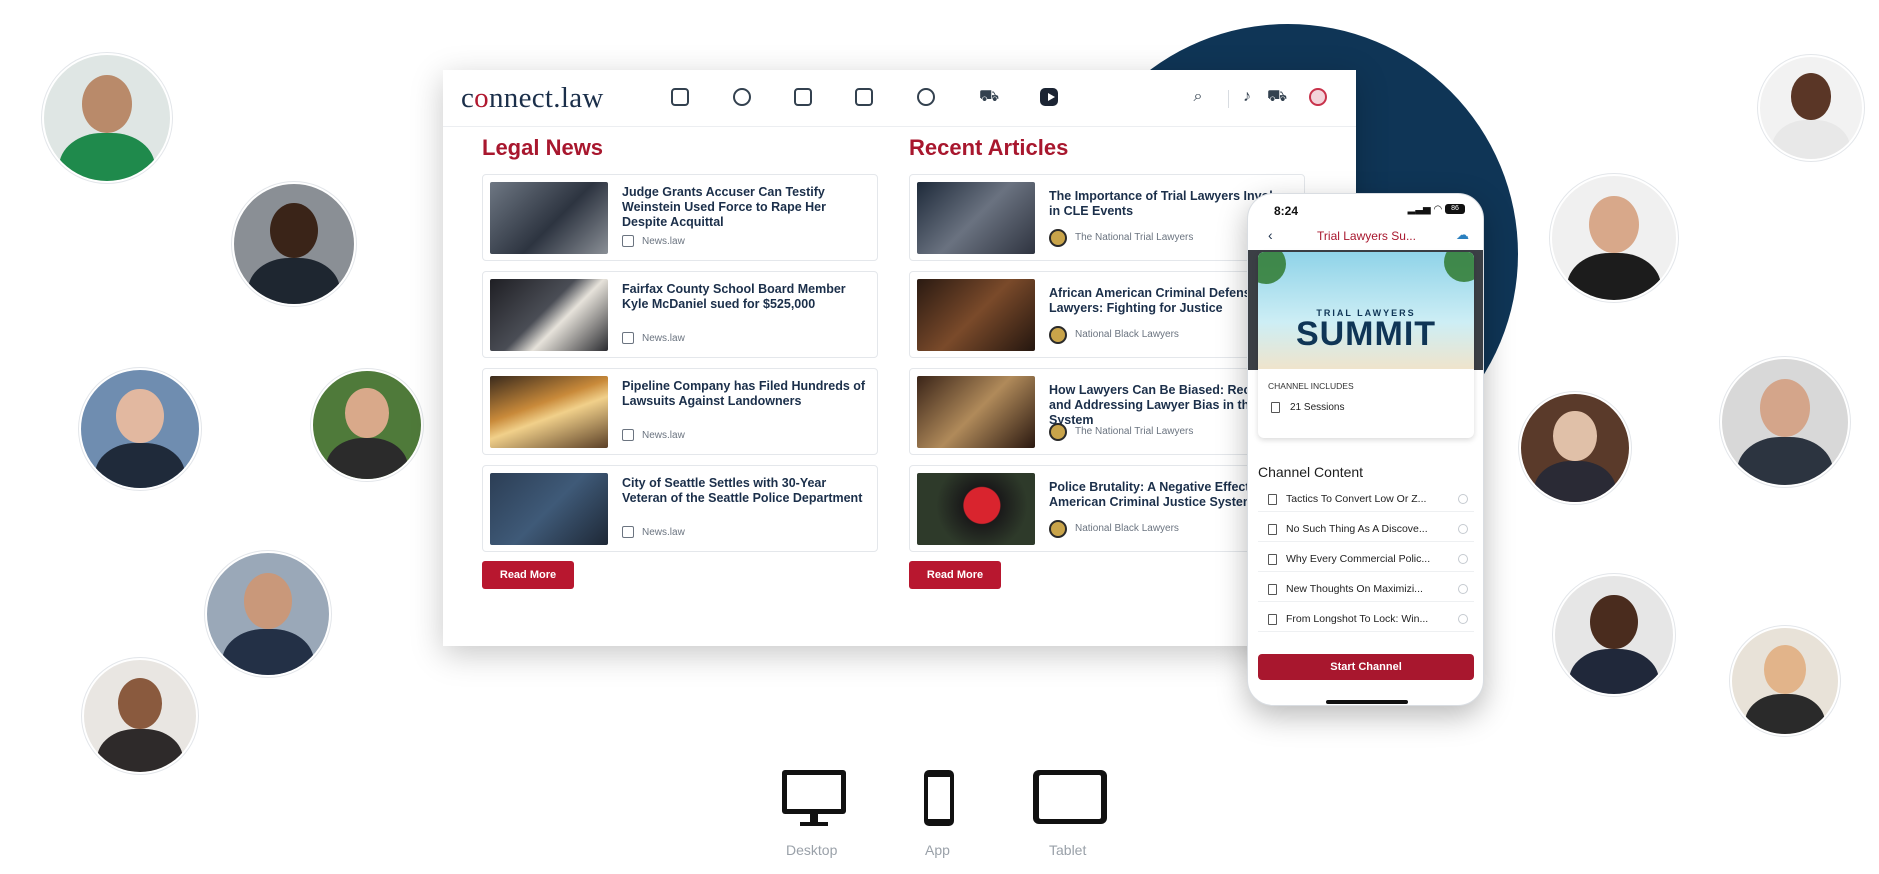 The image size is (1879, 874). What do you see at coordinates (1049, 97) in the screenshot?
I see `play-icon` at bounding box center [1049, 97].